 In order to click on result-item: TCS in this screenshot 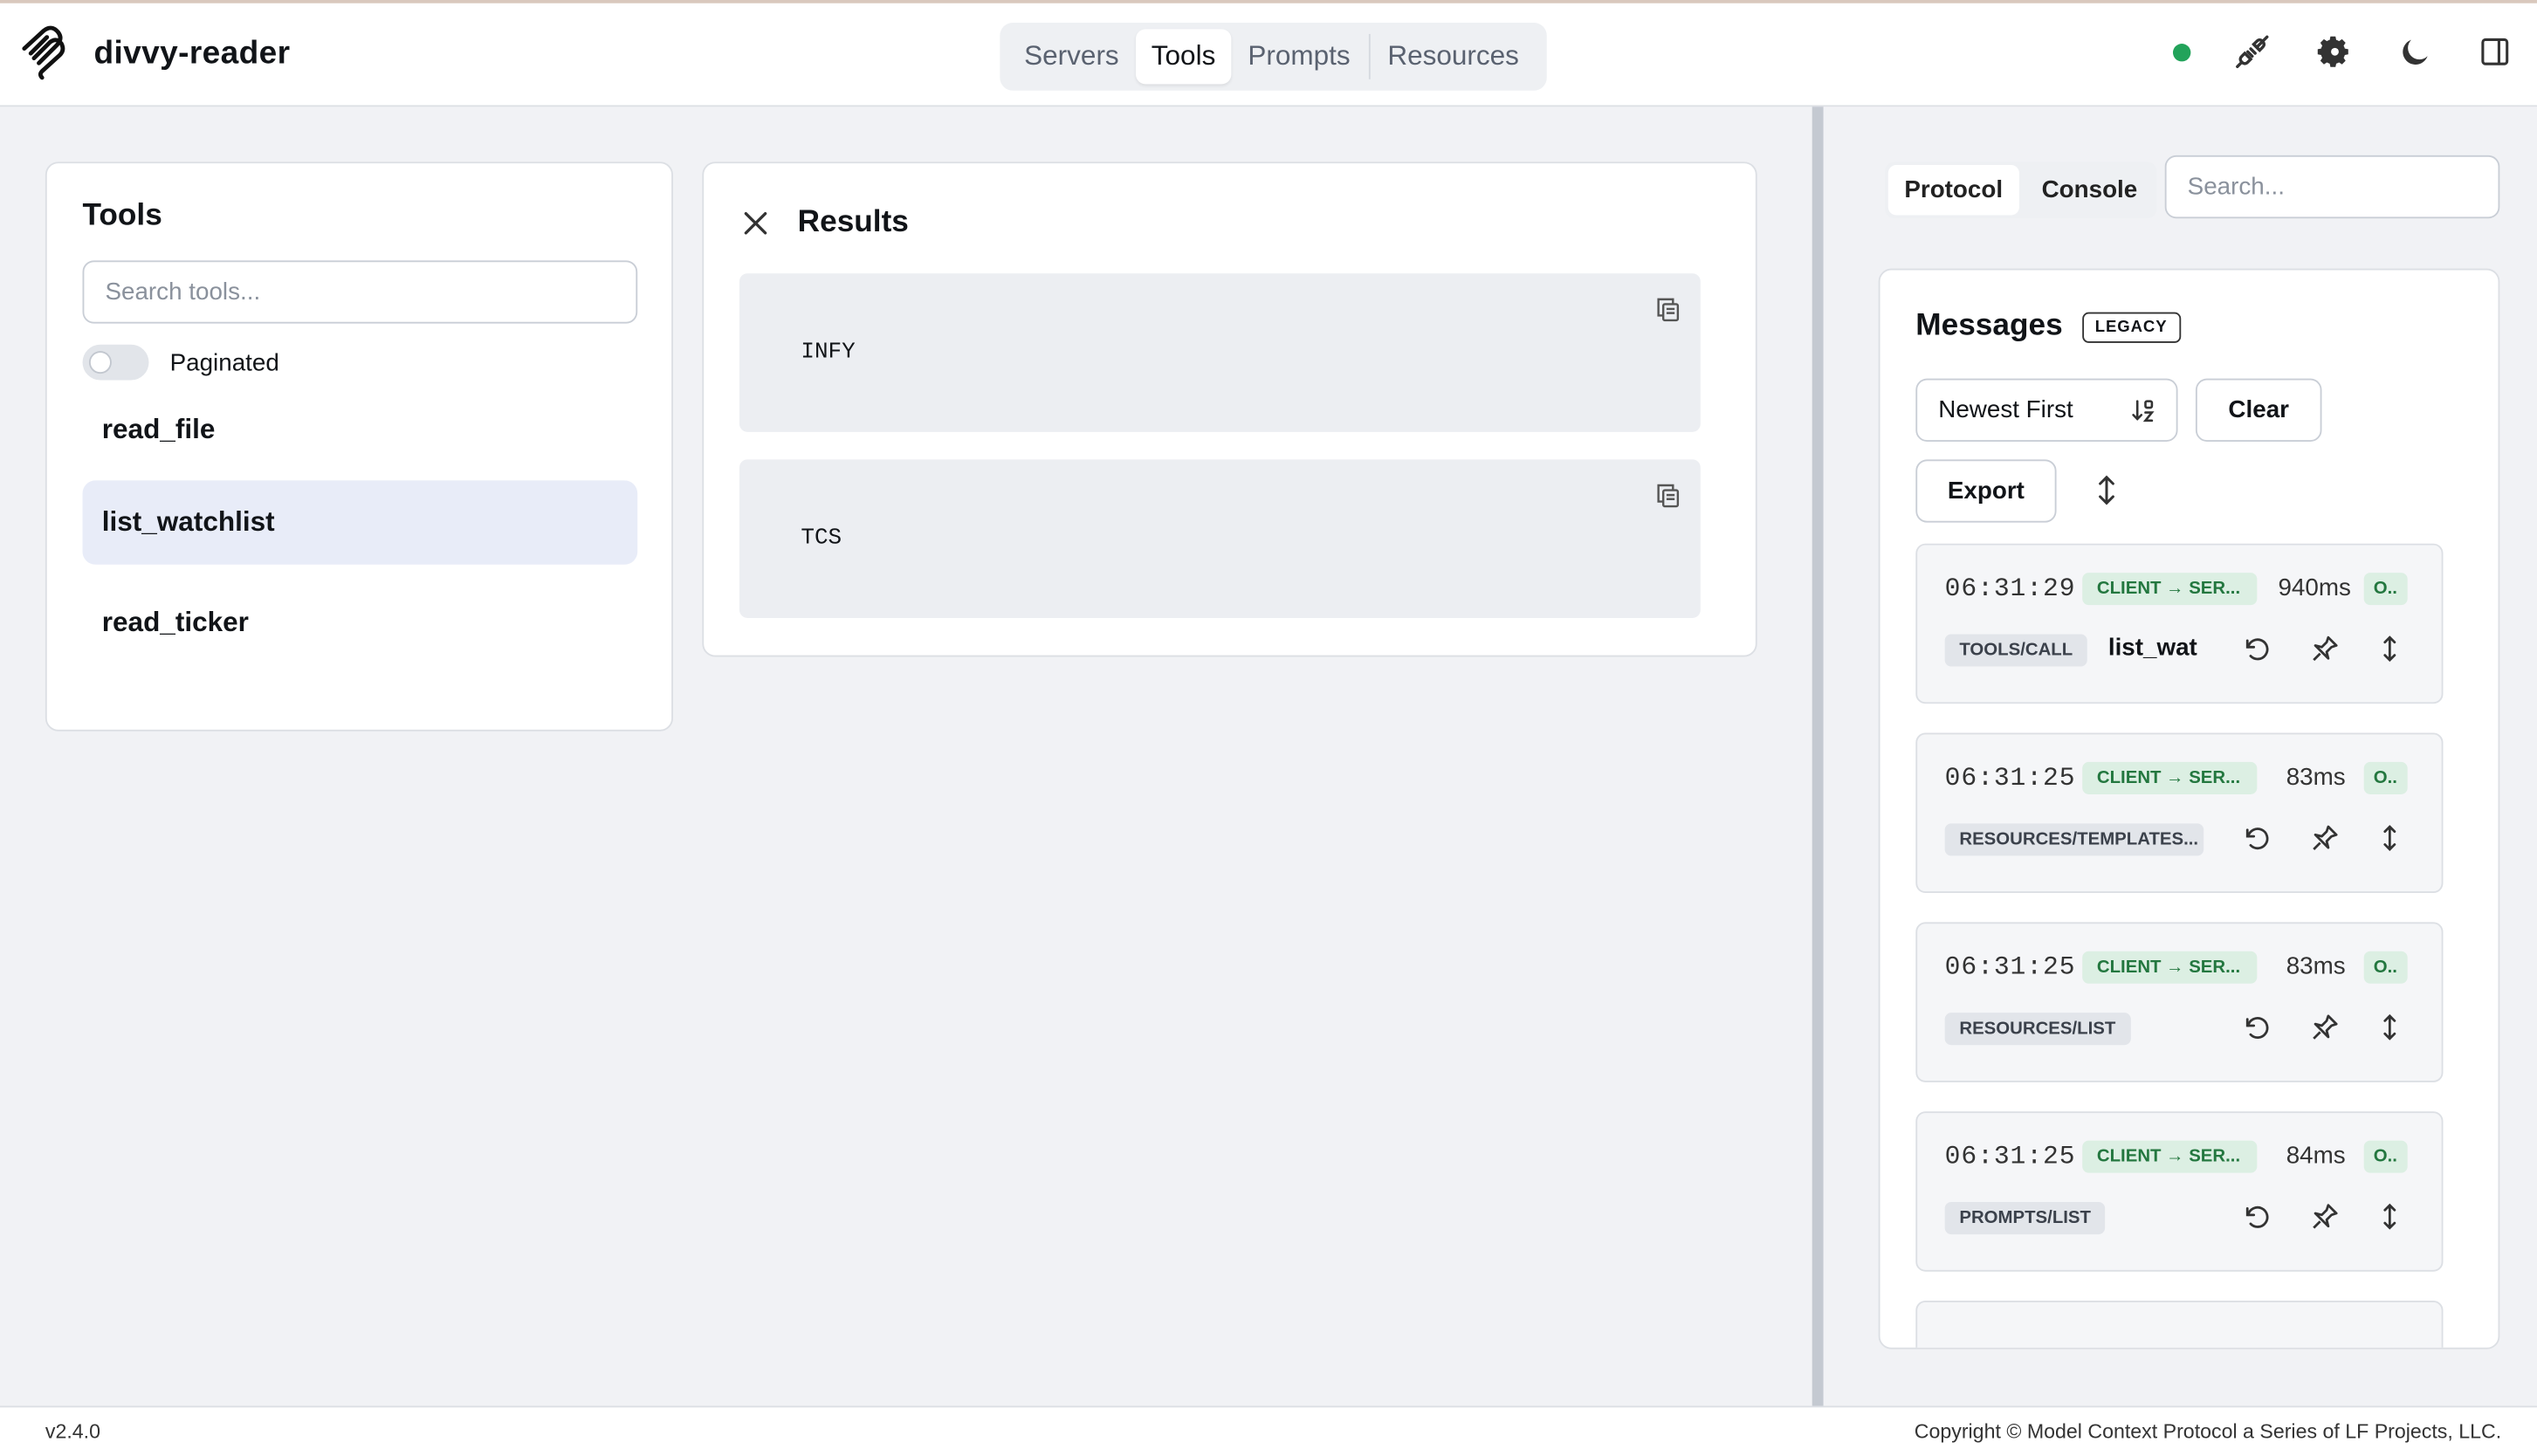, I will do `click(1220, 538)`.